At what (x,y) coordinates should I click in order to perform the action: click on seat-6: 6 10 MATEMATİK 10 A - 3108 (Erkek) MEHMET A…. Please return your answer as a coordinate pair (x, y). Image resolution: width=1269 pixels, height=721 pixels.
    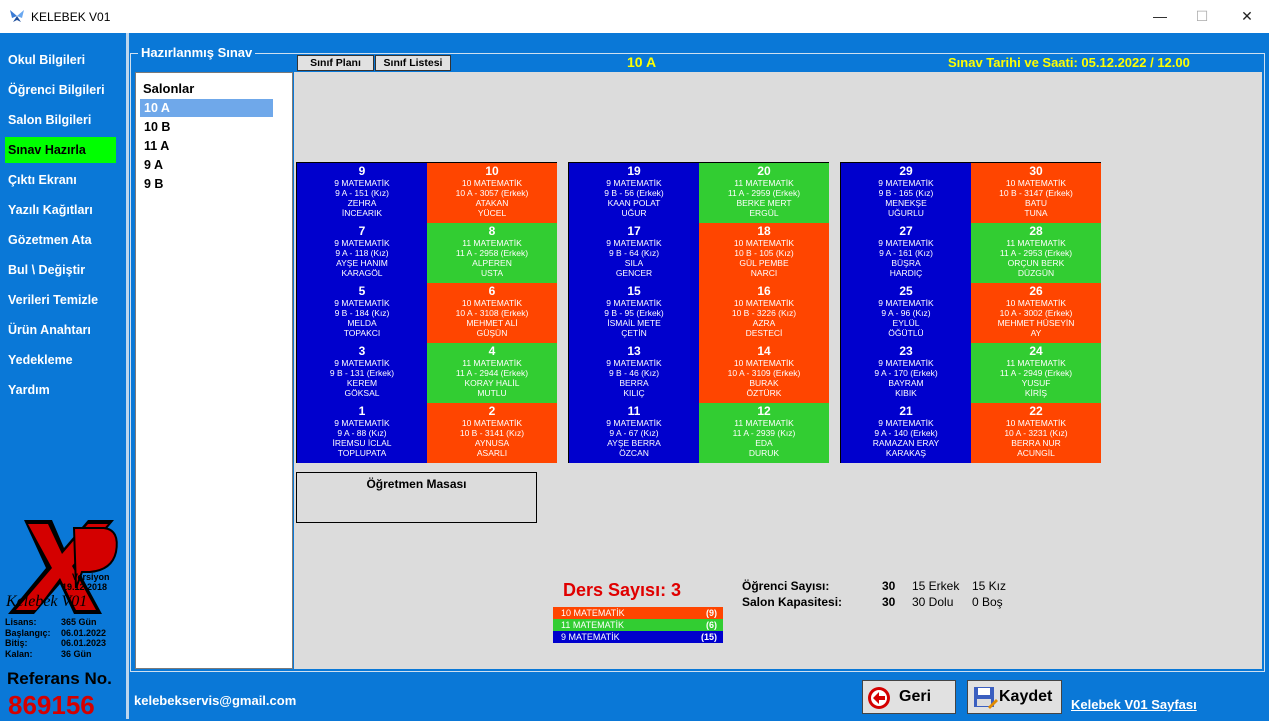
    Looking at the image, I should click on (492, 313).